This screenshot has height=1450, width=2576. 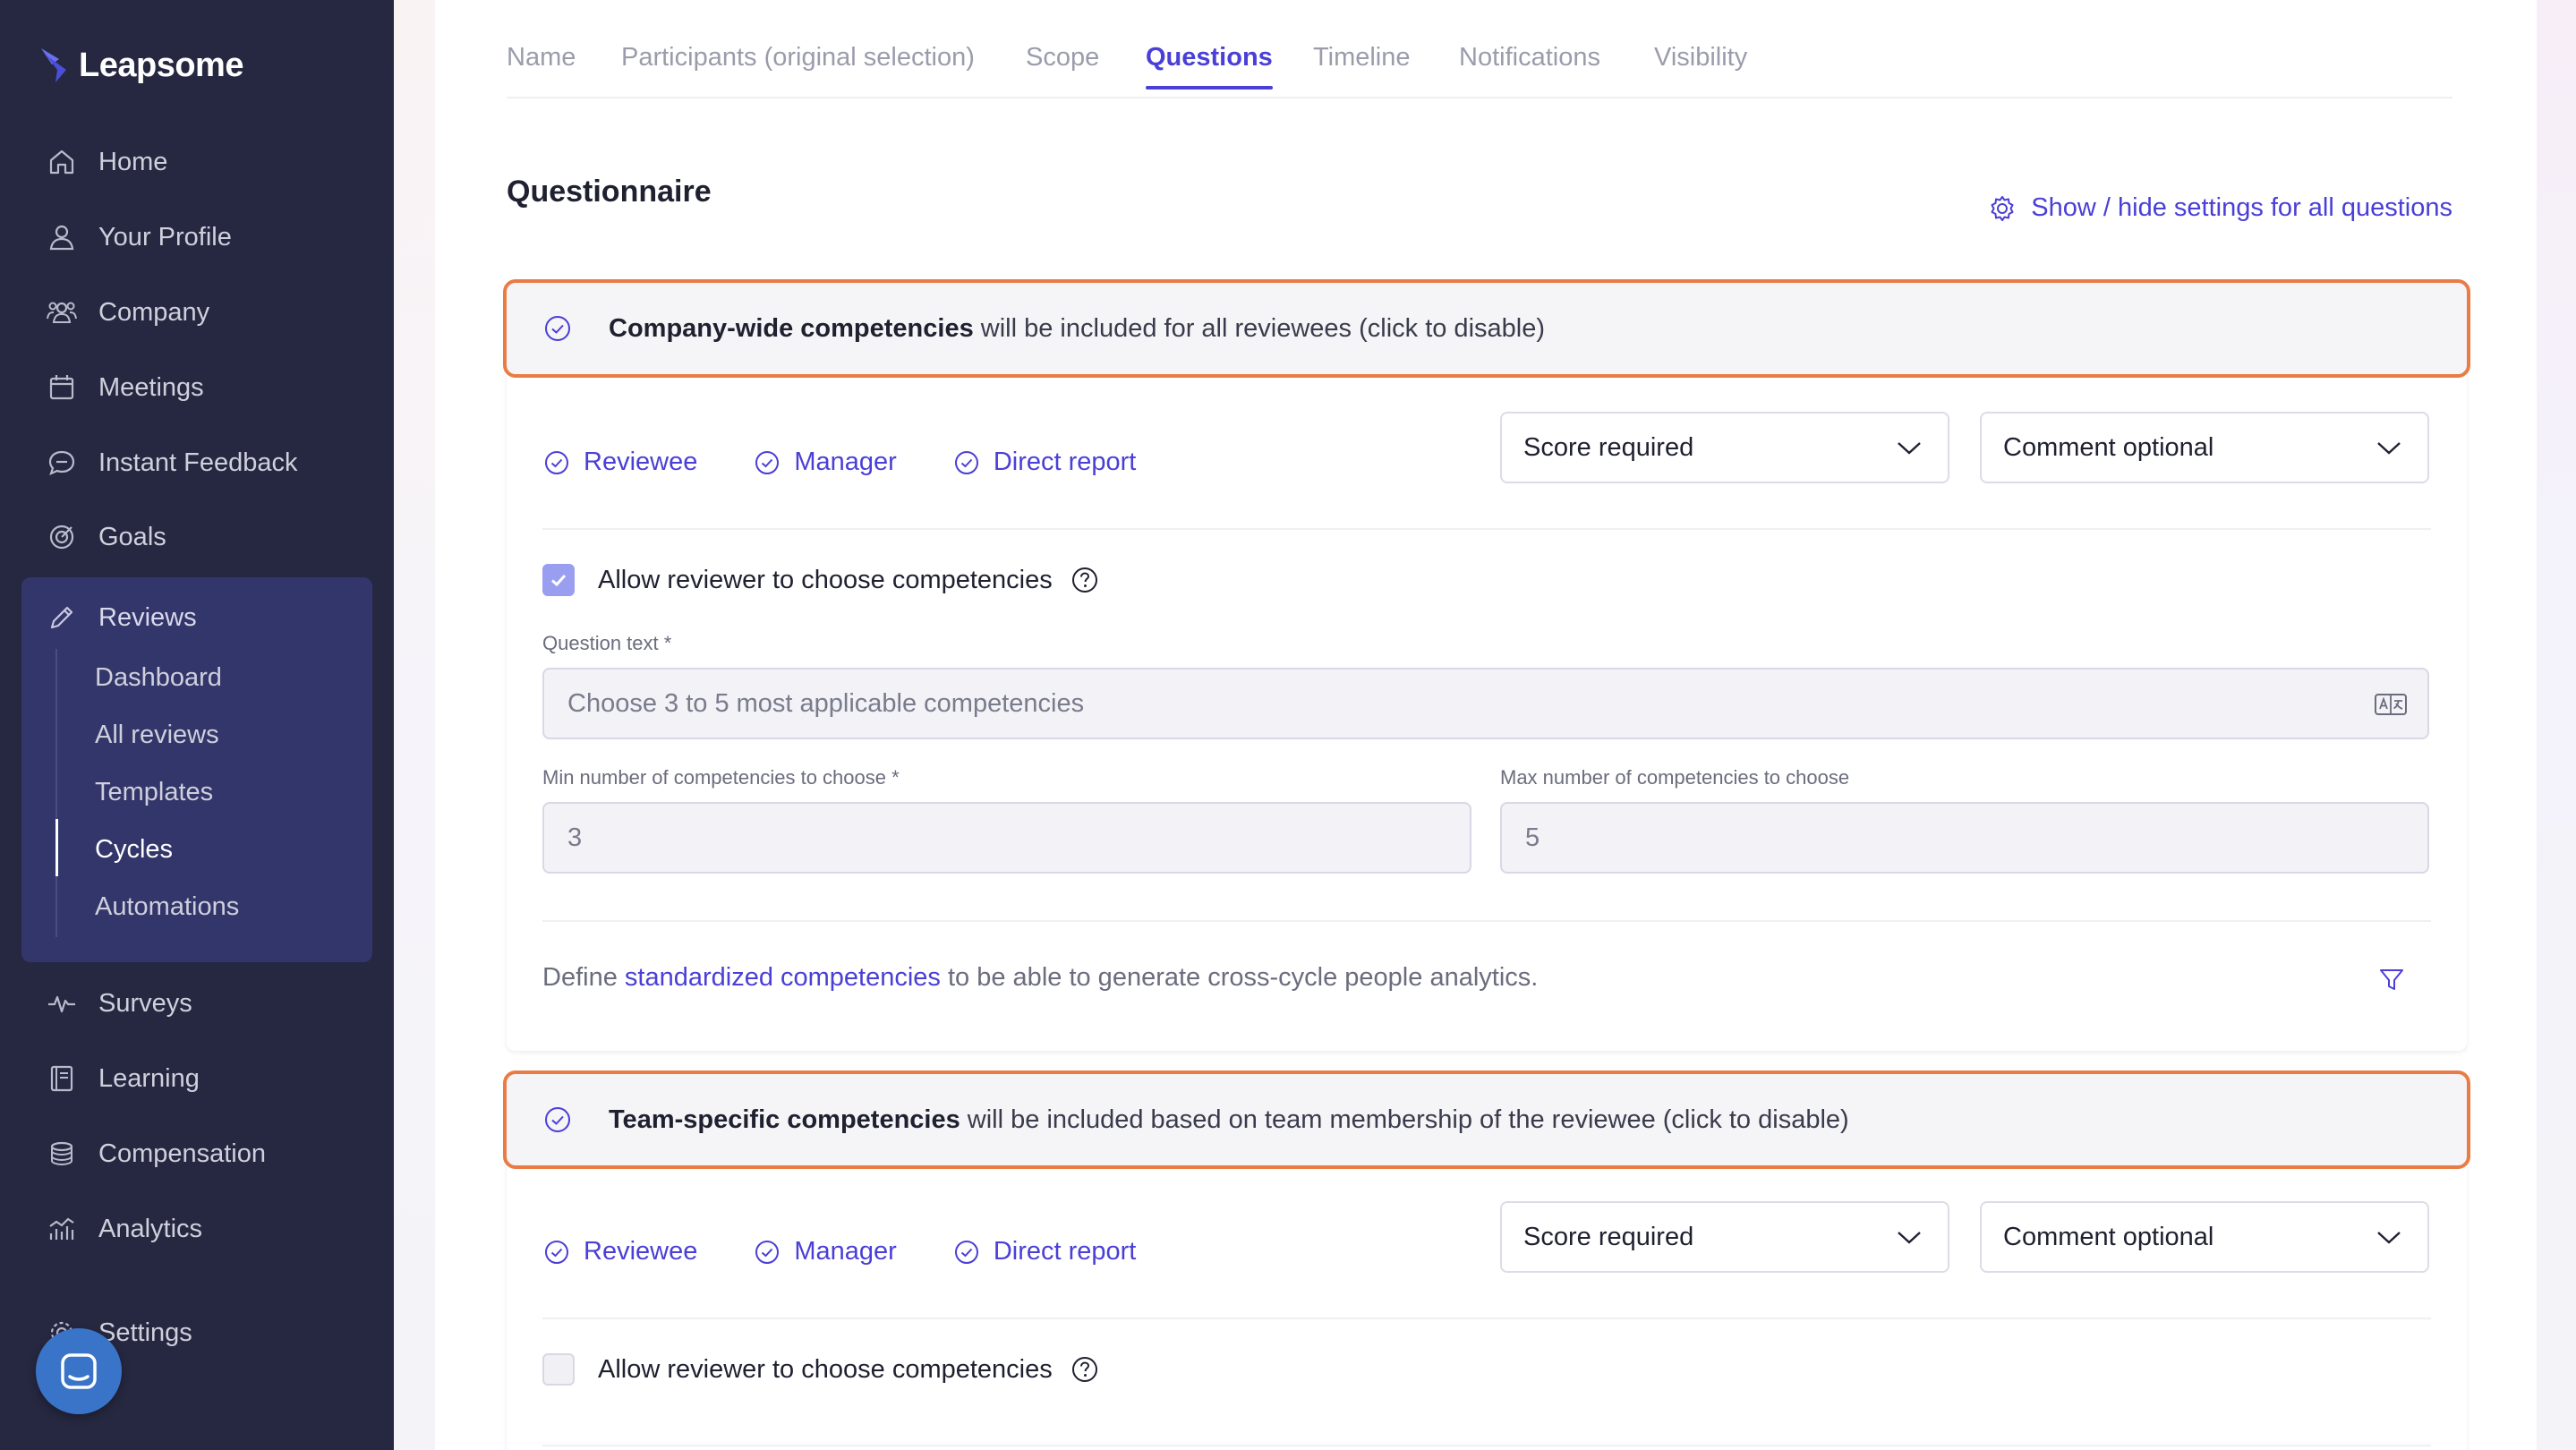 I want to click on sidebar-item-your-profile: Your Profile, so click(x=139, y=237).